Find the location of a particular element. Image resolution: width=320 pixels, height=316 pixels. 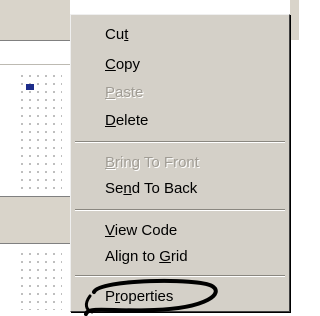

design-grid-lower is located at coordinates (40, 280).